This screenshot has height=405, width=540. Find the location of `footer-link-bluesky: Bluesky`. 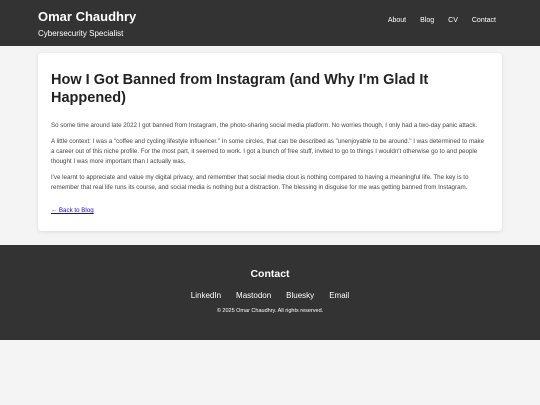

footer-link-bluesky: Bluesky is located at coordinates (300, 295).